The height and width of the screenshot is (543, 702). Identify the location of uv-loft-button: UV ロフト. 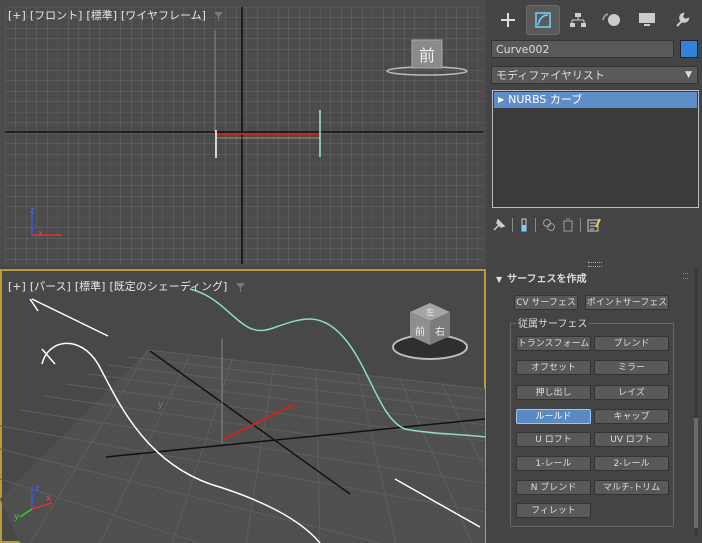
(631, 439).